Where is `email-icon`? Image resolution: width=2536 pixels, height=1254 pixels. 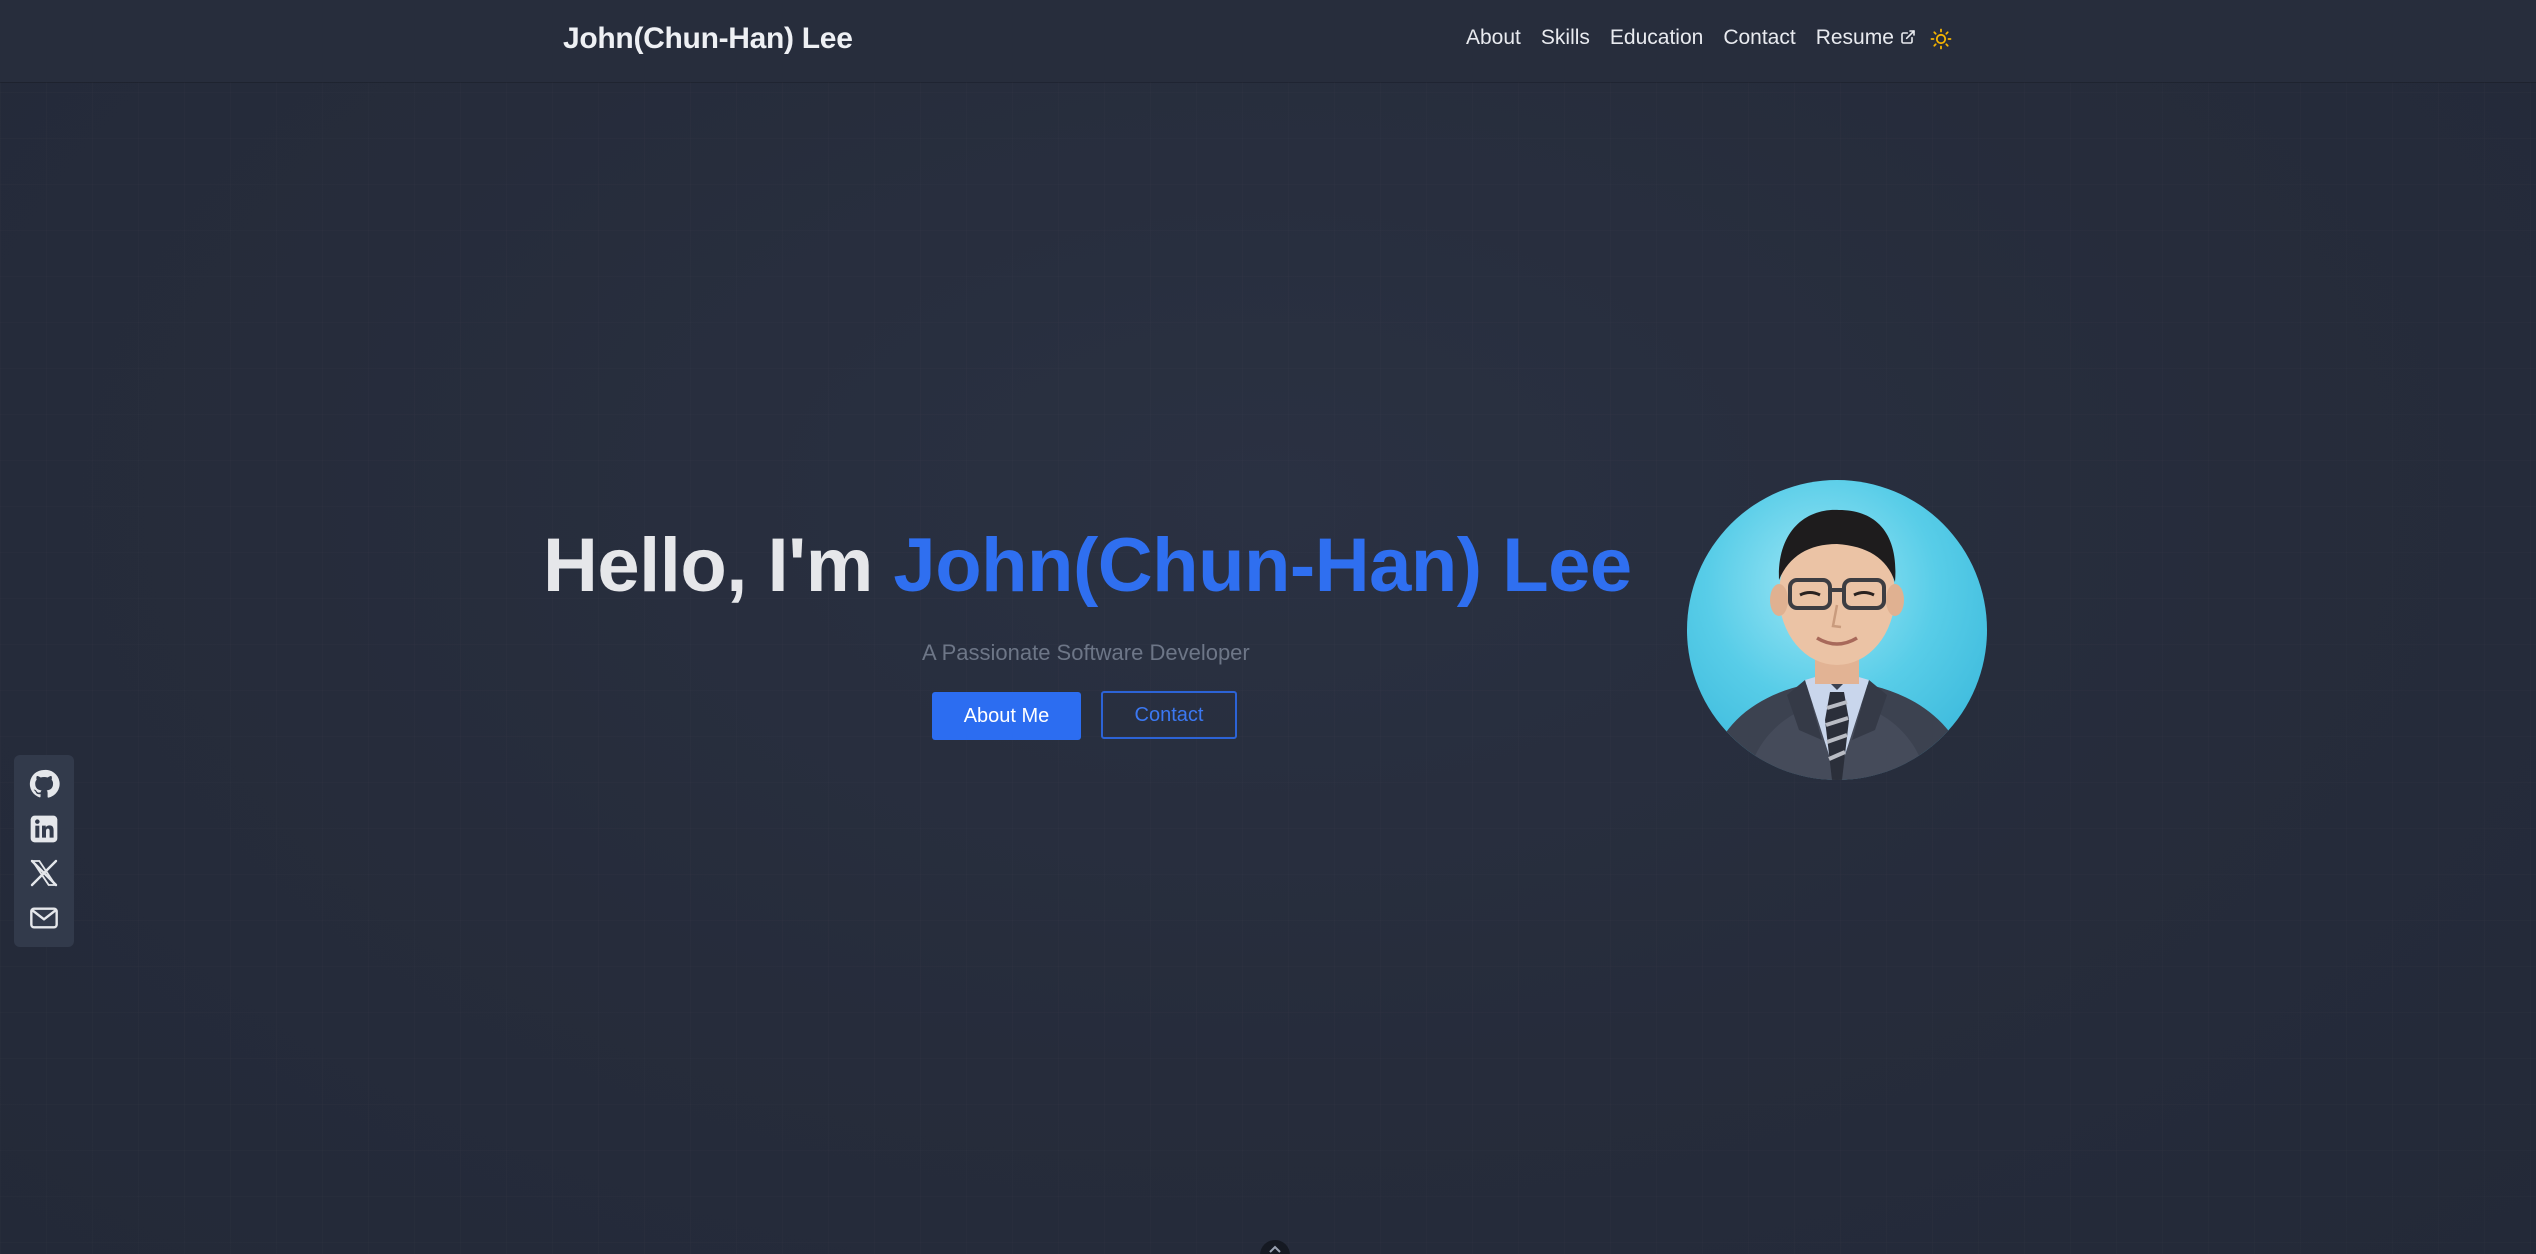 email-icon is located at coordinates (44, 918).